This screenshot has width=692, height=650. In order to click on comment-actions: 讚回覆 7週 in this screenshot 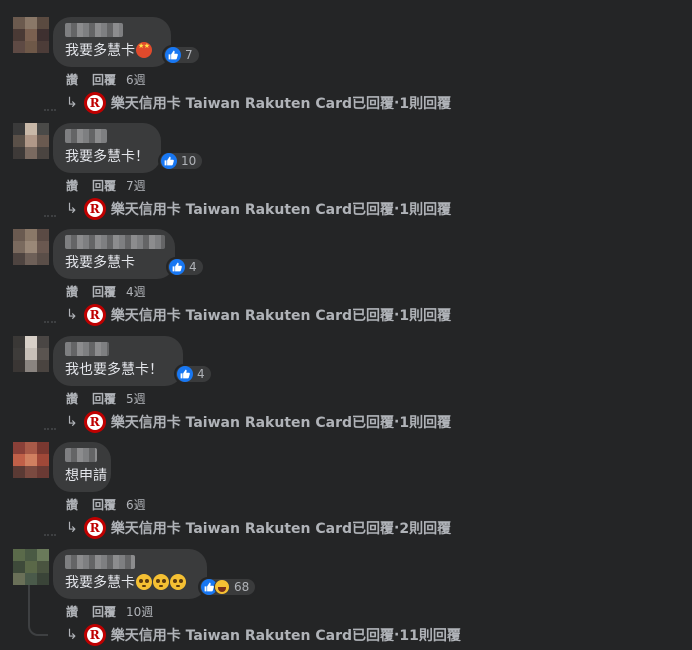, I will do `click(106, 185)`.